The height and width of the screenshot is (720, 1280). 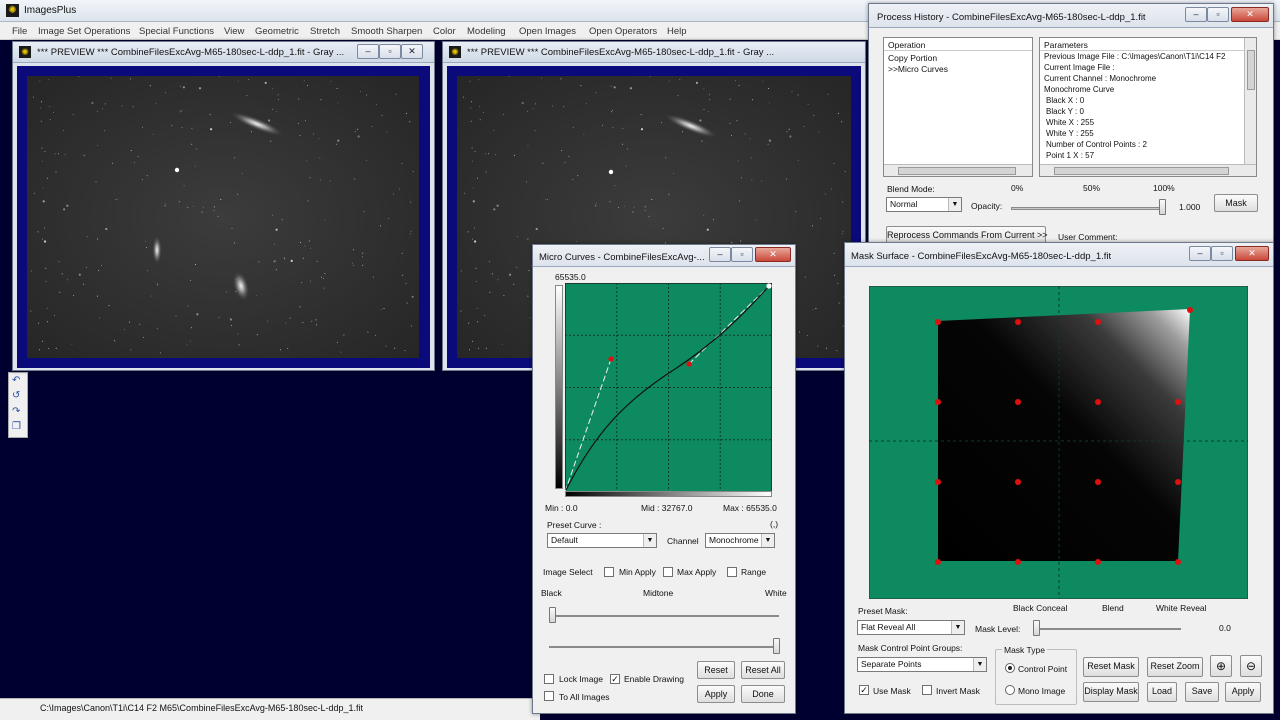 I want to click on menu-smooth-sharpen: Smooth Sharpen, so click(x=386, y=31).